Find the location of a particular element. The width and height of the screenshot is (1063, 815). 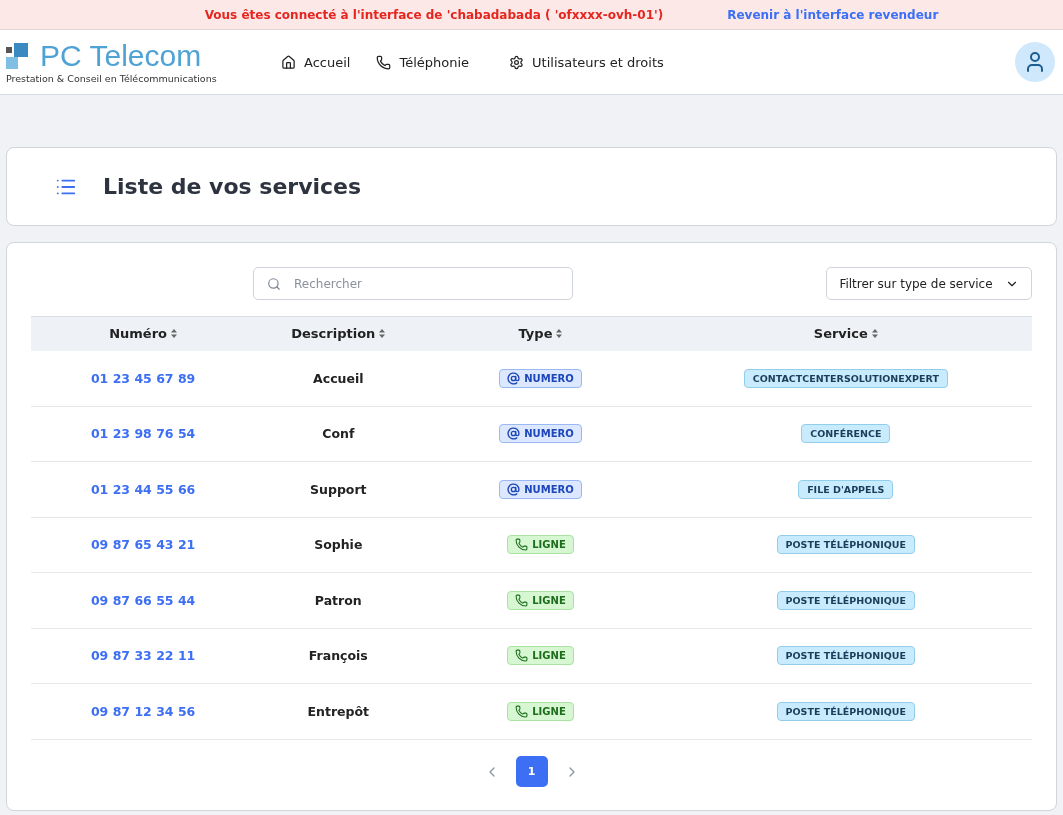

column-header: Numéro is located at coordinates (138, 334).